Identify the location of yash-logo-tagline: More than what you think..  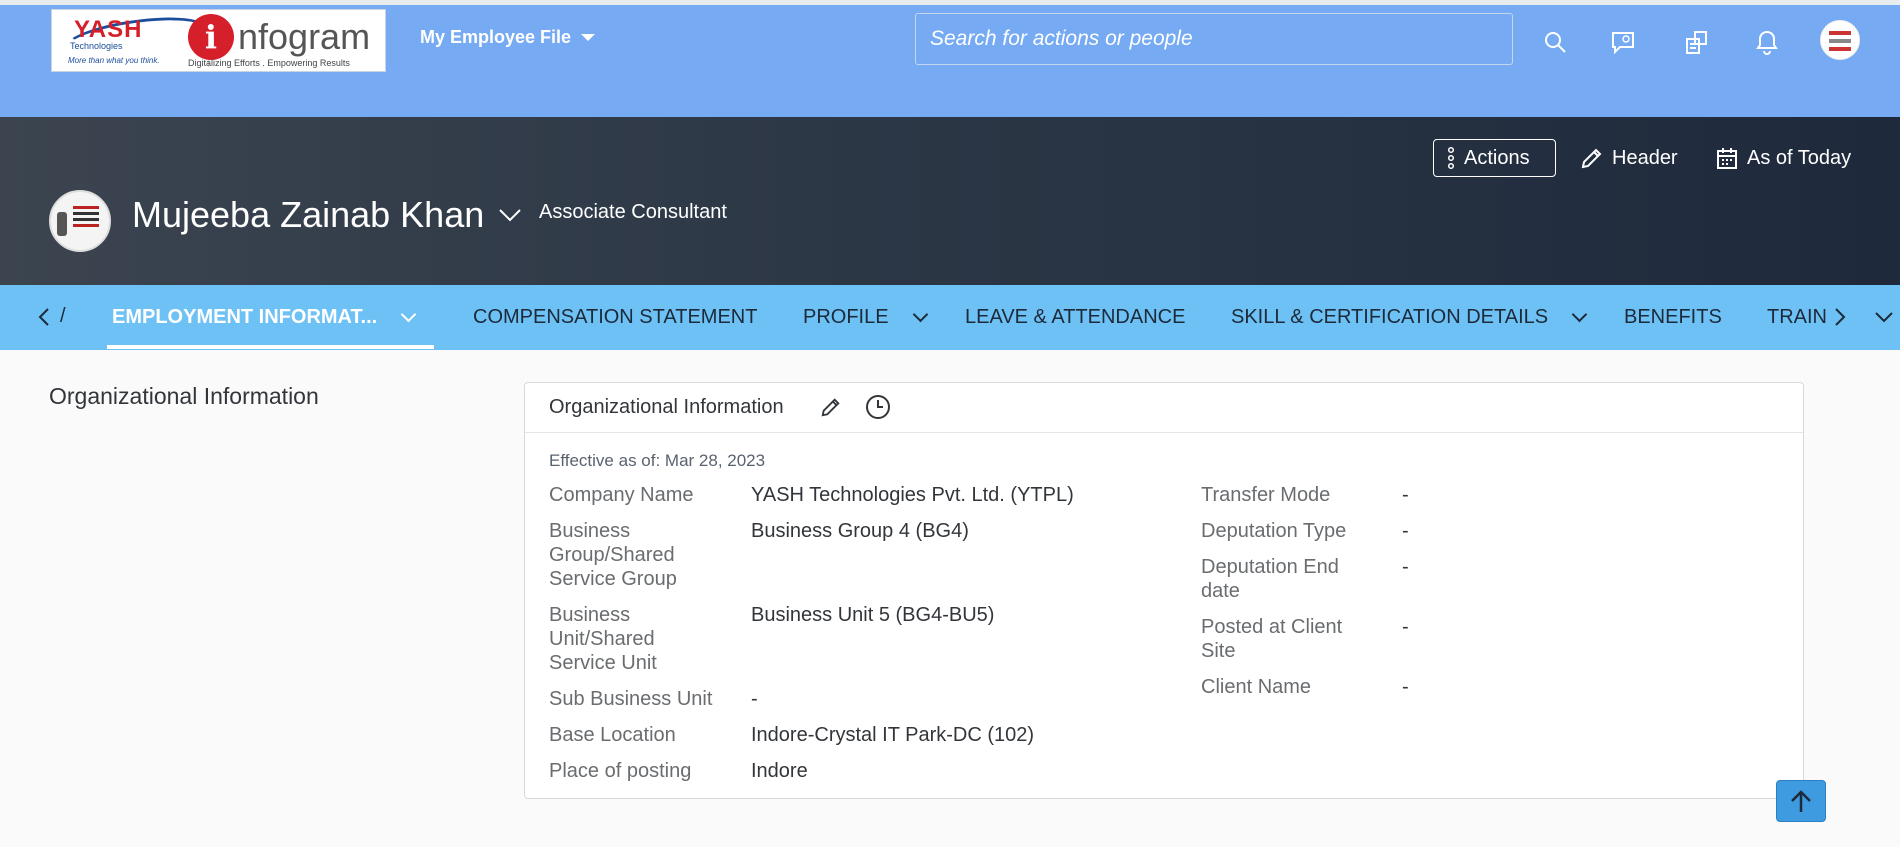
(114, 60).